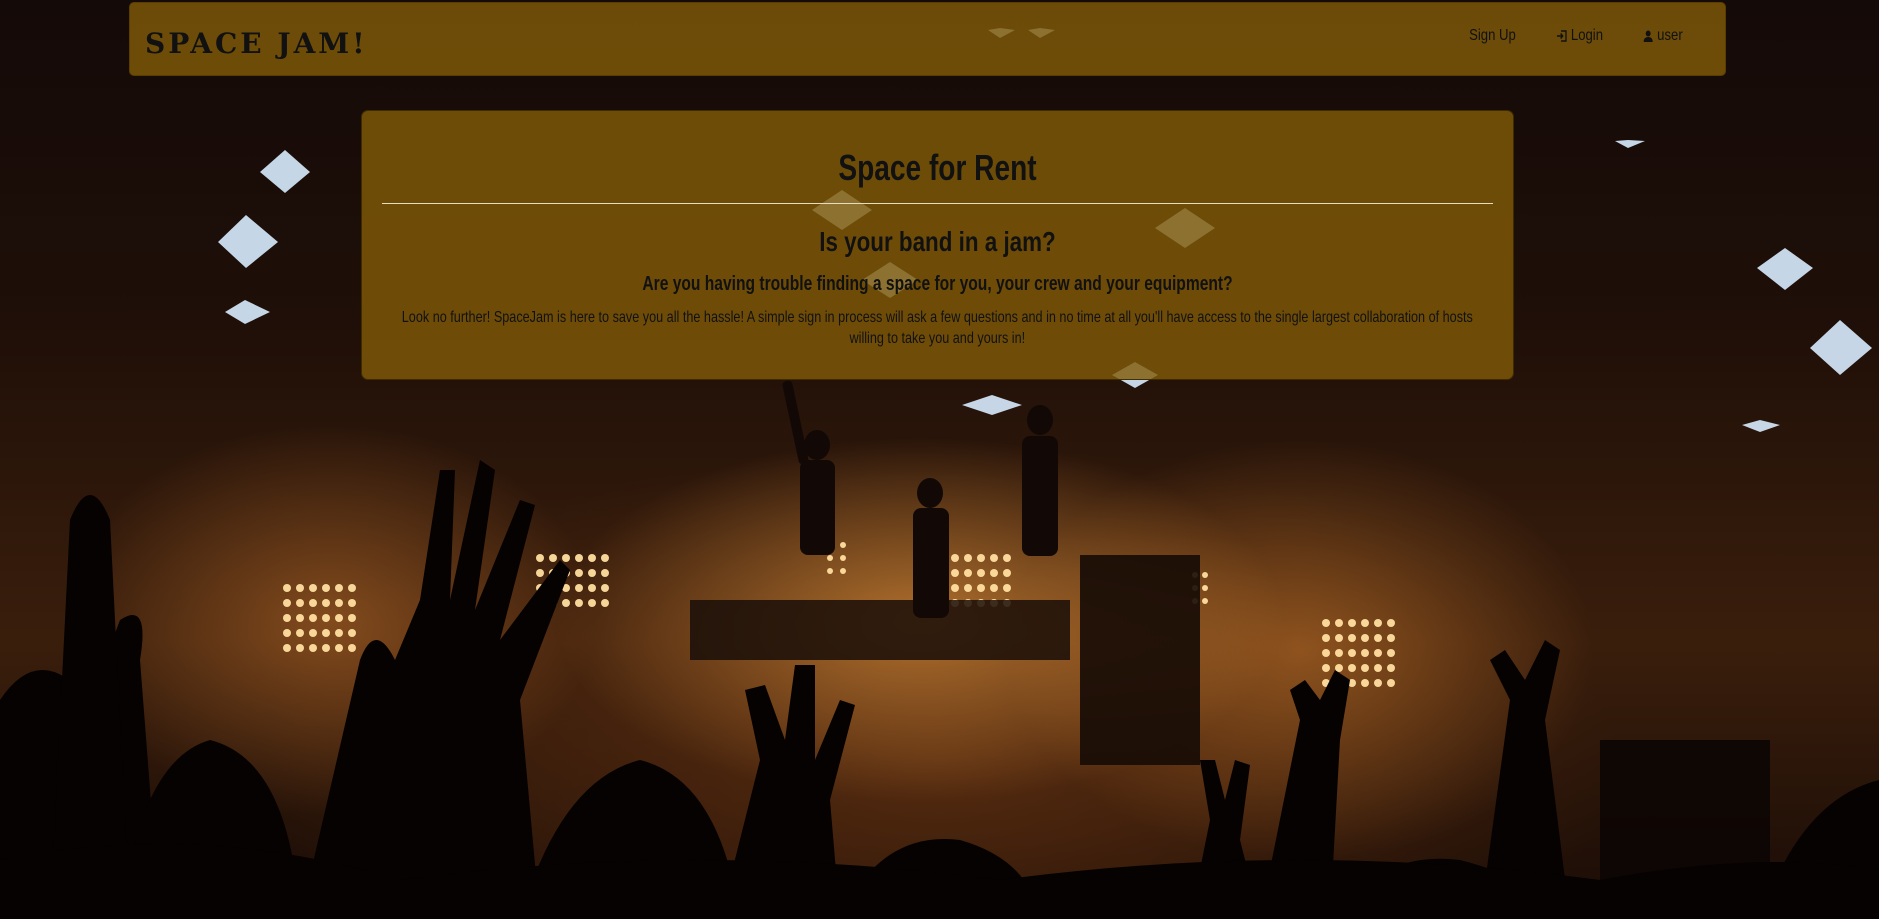  What do you see at coordinates (1648, 36) in the screenshot?
I see `user-icon` at bounding box center [1648, 36].